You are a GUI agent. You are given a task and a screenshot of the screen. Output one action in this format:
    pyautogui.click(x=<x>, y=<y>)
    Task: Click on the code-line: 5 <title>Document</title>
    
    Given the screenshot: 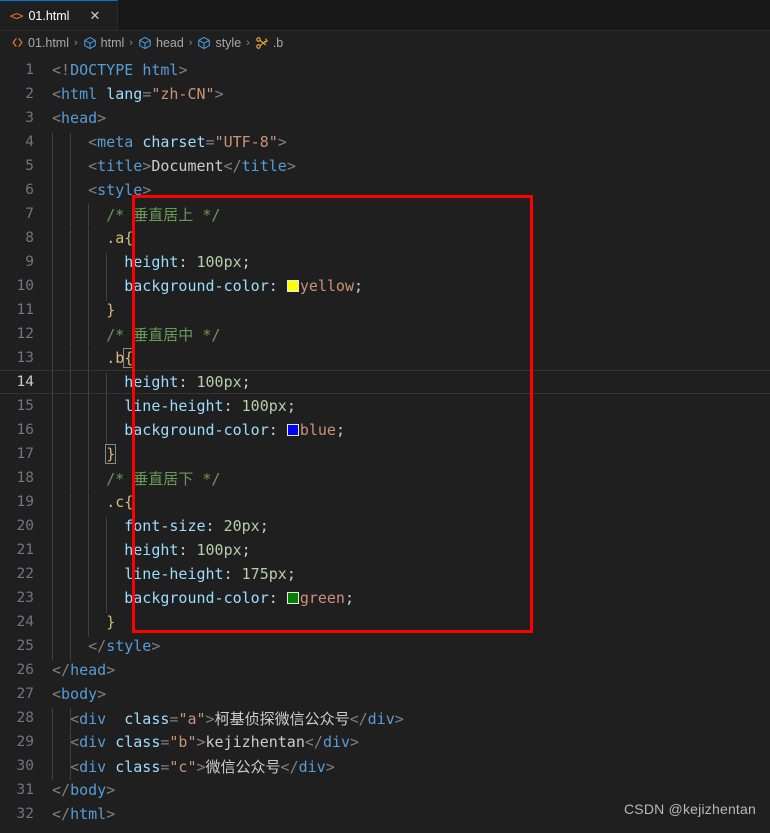 What is the action you would take?
    pyautogui.click(x=385, y=167)
    